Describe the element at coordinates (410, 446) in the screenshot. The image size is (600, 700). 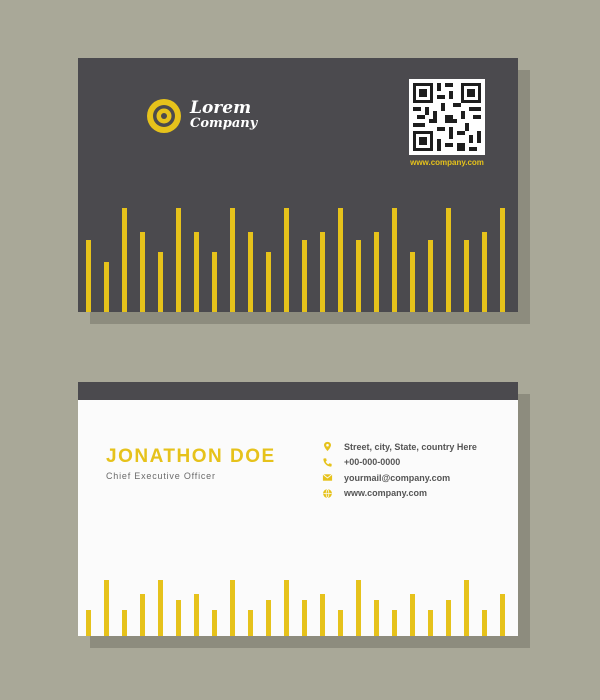
I see `contact-address-text: Street, city, State, country Here` at that location.